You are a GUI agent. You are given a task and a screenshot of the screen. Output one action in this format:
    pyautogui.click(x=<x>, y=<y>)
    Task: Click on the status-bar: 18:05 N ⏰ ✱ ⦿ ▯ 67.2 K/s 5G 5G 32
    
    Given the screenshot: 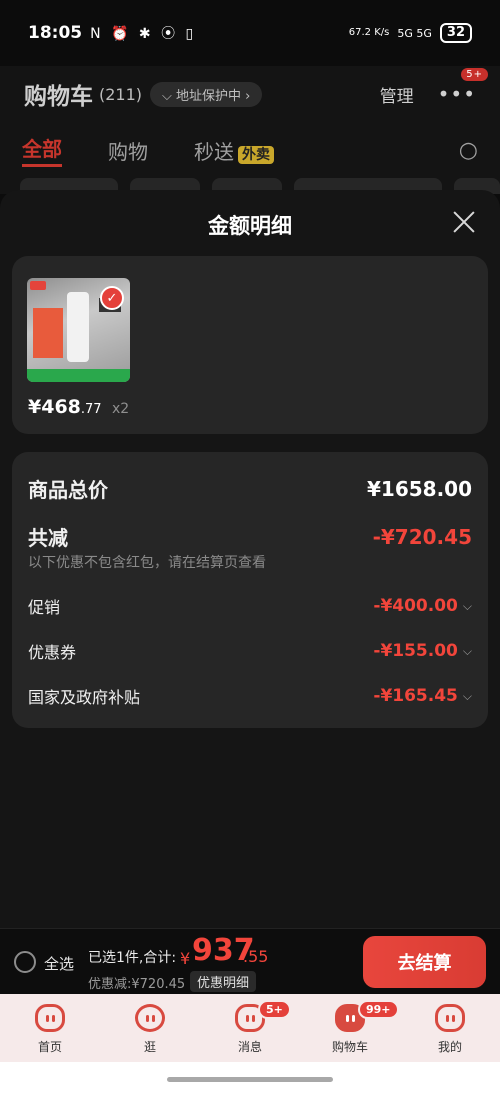 What is the action you would take?
    pyautogui.click(x=250, y=33)
    